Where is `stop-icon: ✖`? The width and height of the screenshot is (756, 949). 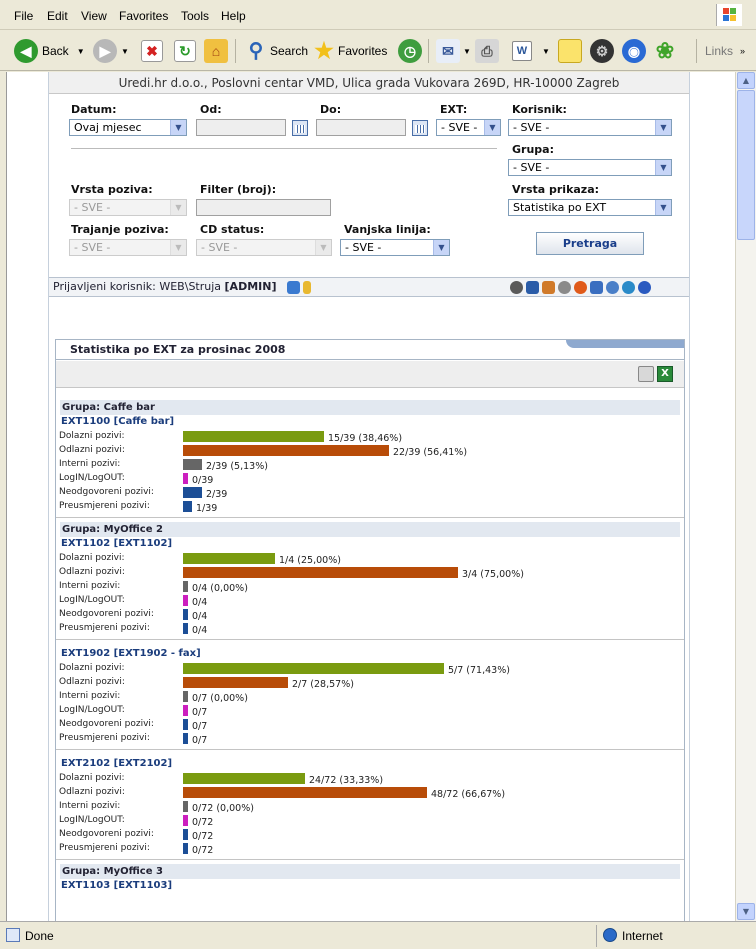
stop-icon: ✖ is located at coordinates (152, 51).